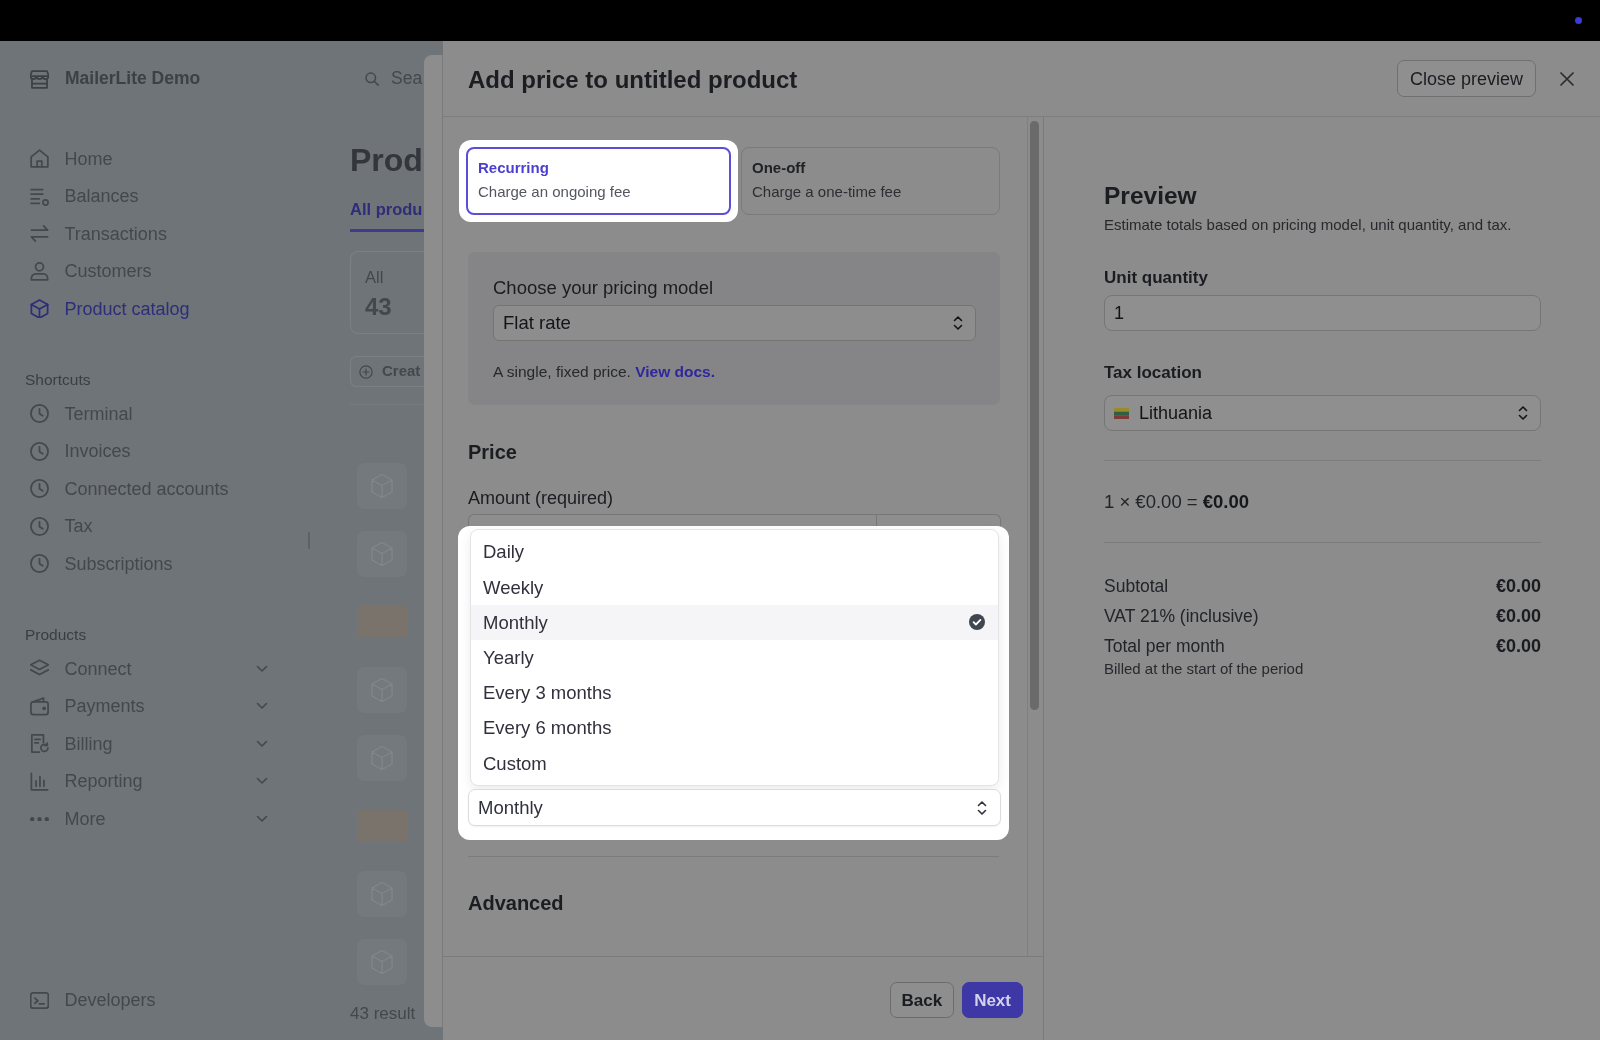 The width and height of the screenshot is (1600, 1040). Describe the element at coordinates (827, 192) in the screenshot. I see `option-description: Charge a one-time fee` at that location.